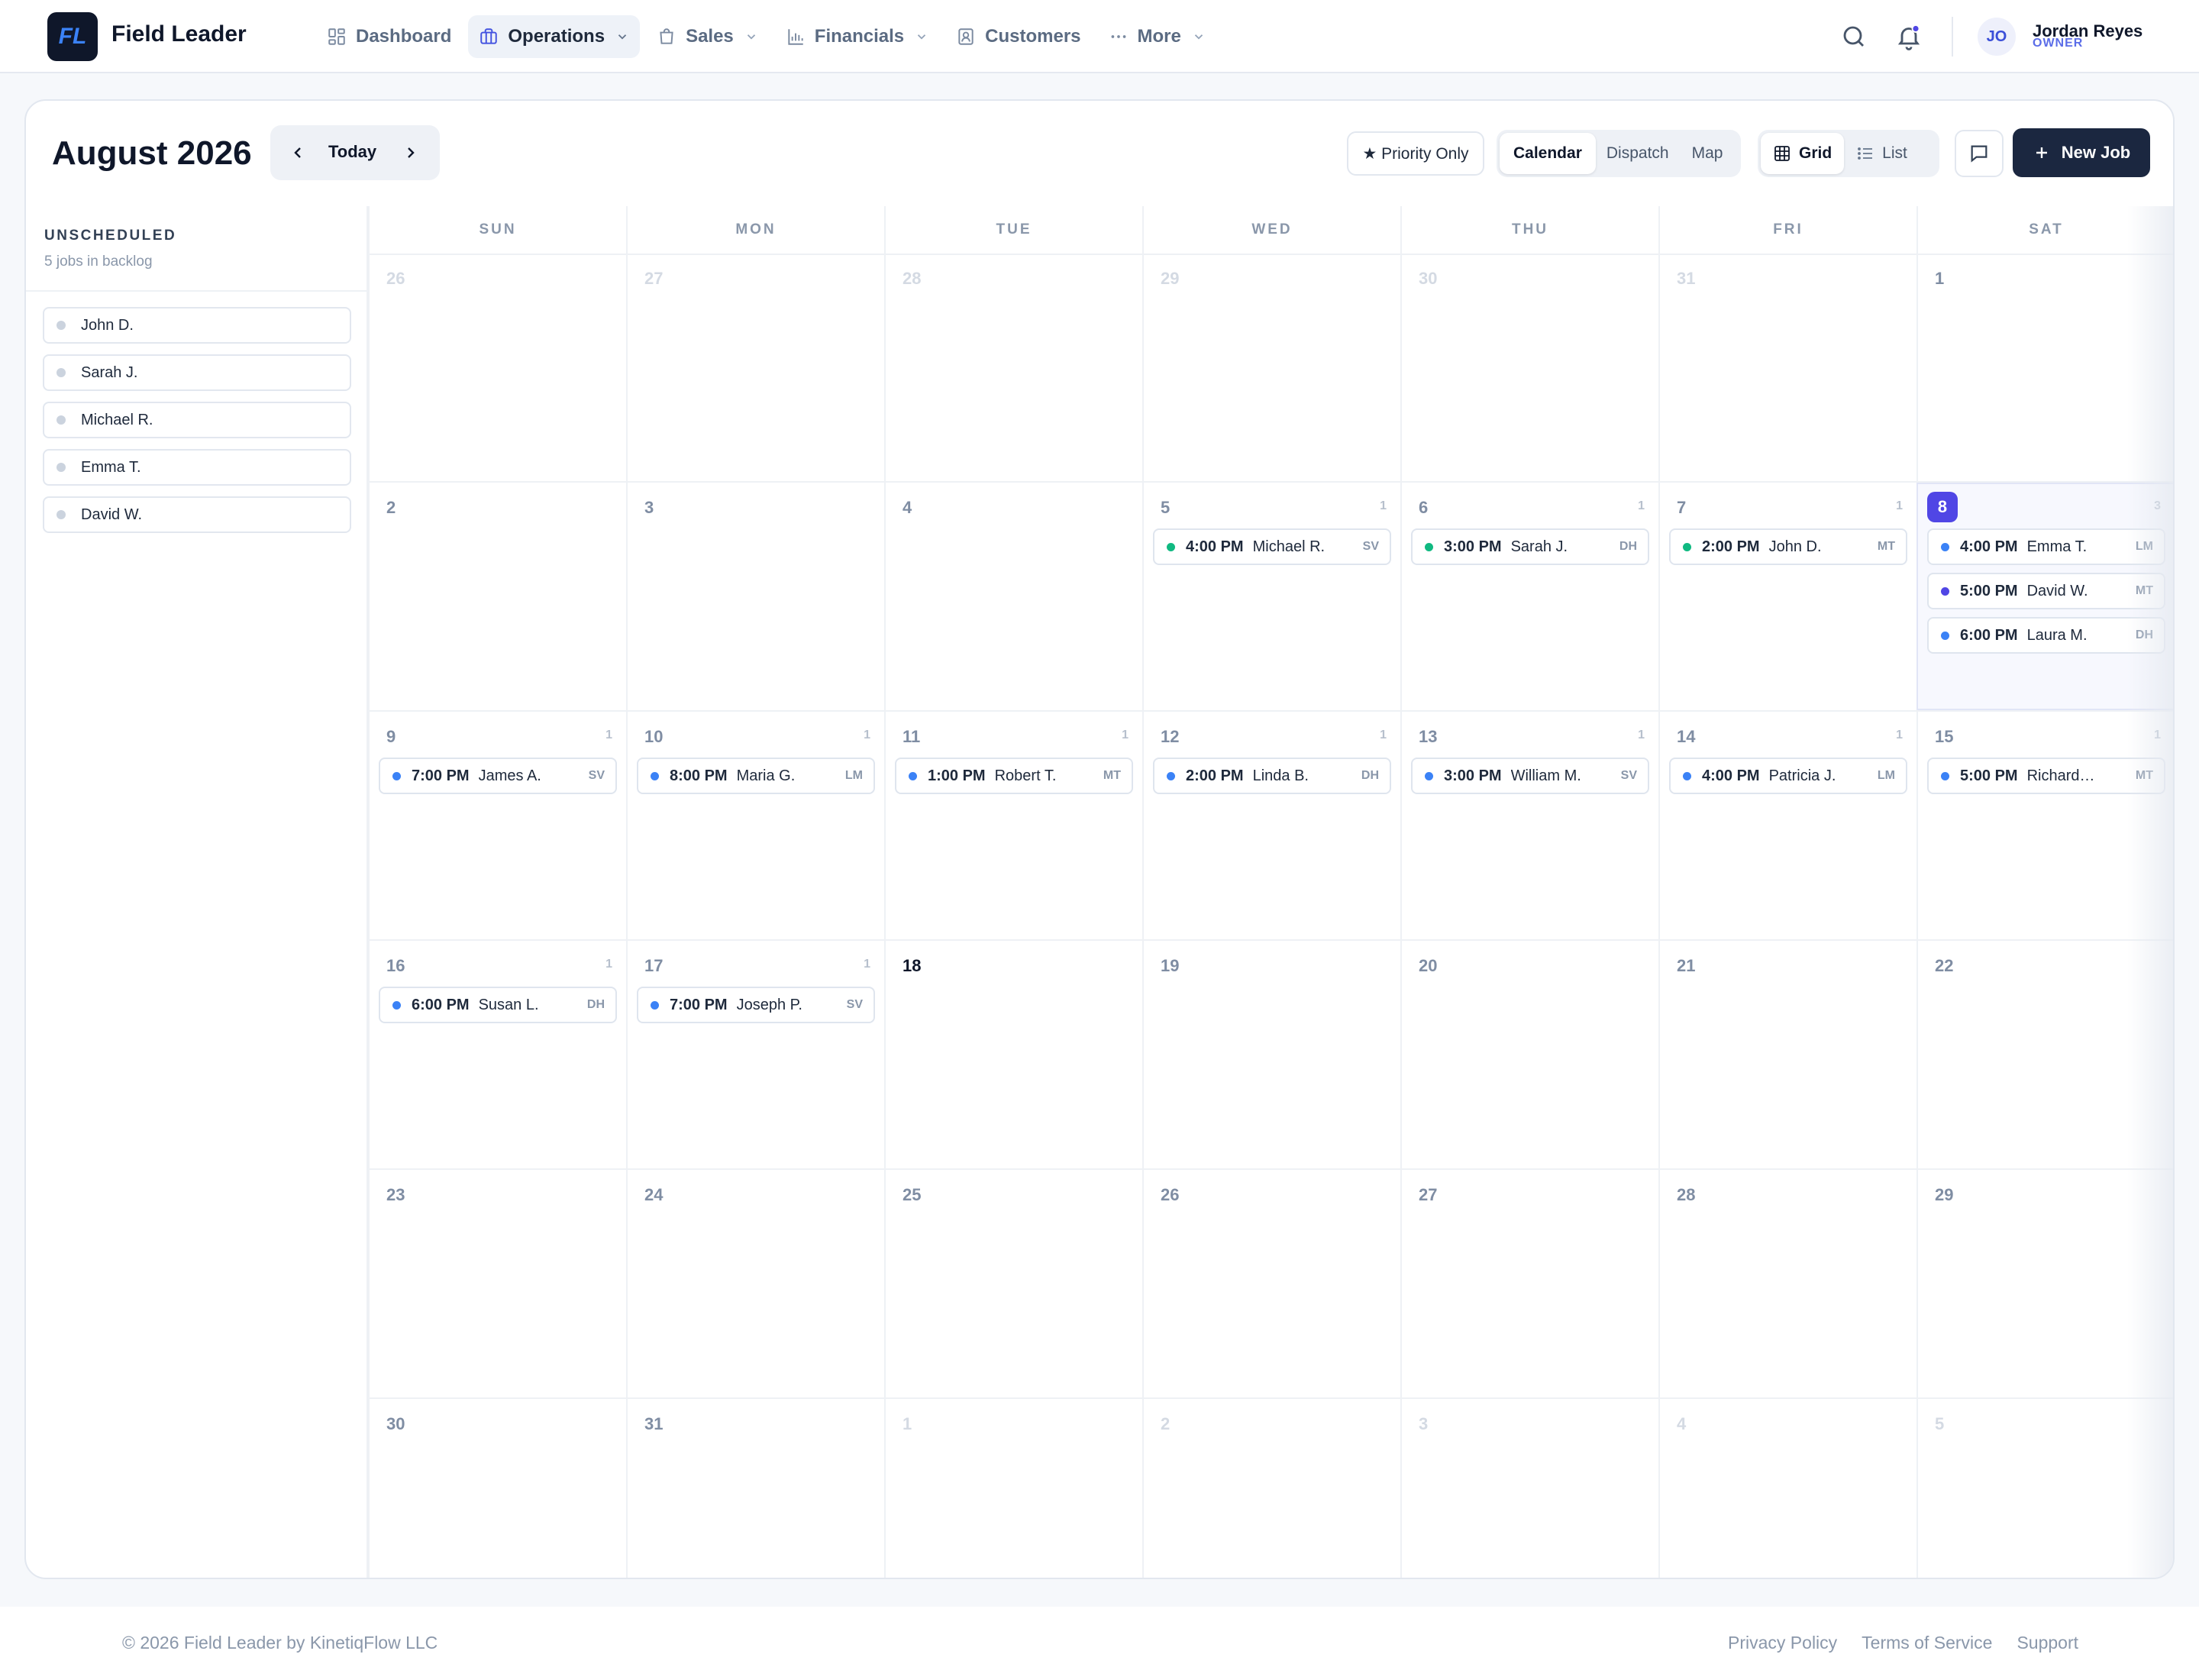  What do you see at coordinates (404, 37) in the screenshot?
I see `nav-label: Dashboard` at bounding box center [404, 37].